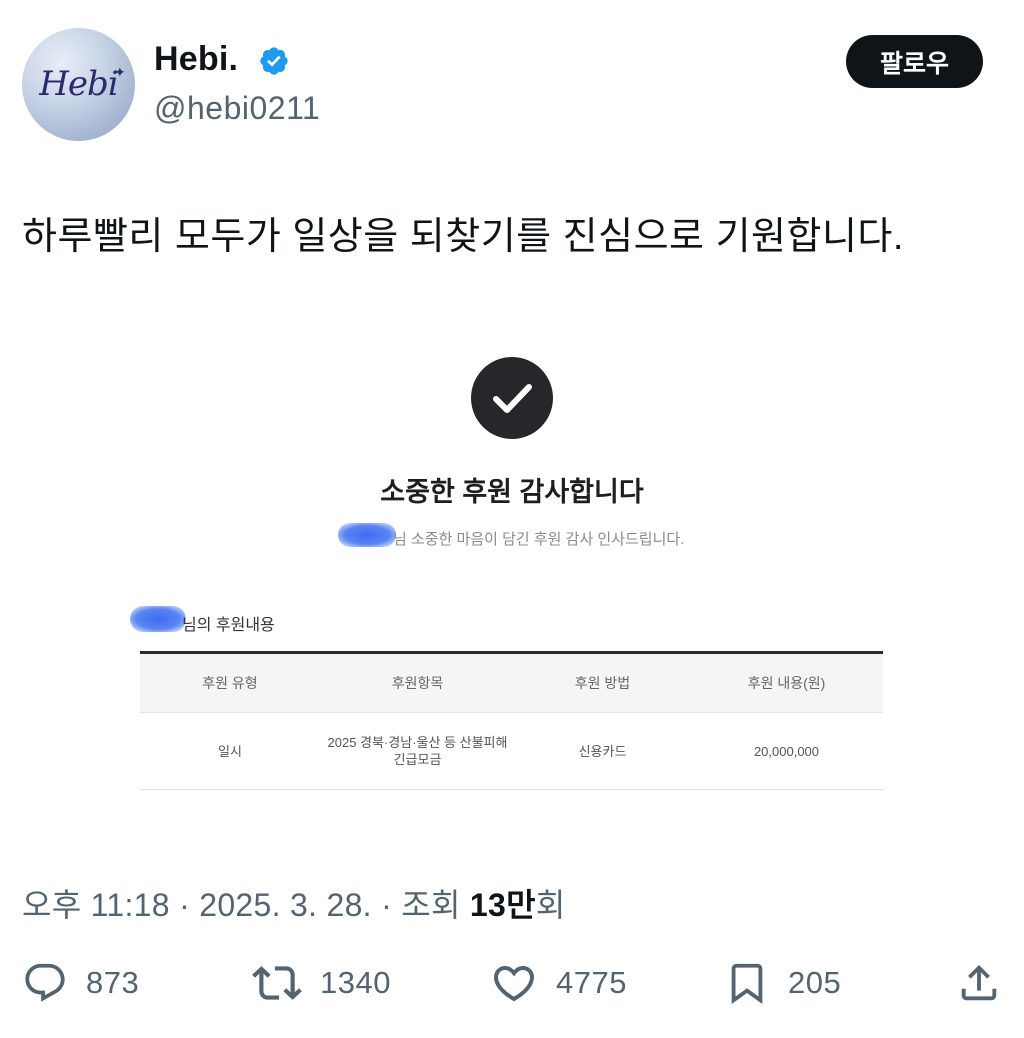  I want to click on donation-detail-heading: 님의 후원내용, so click(228, 625).